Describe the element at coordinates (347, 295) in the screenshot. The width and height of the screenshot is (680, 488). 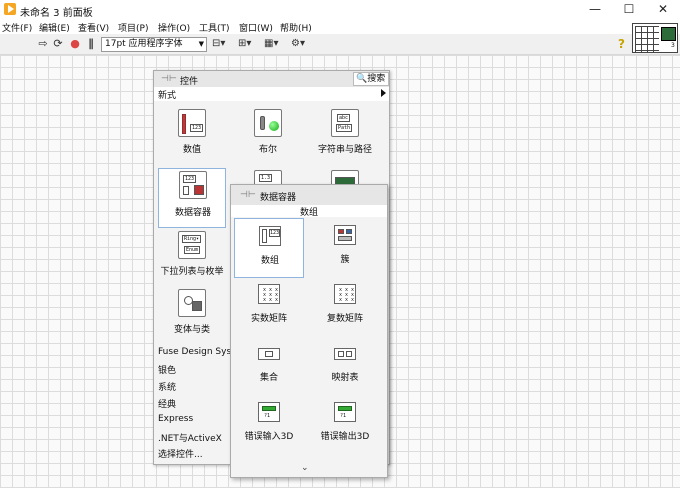
I see `matrix-dots: x x xx x xx x x` at that location.